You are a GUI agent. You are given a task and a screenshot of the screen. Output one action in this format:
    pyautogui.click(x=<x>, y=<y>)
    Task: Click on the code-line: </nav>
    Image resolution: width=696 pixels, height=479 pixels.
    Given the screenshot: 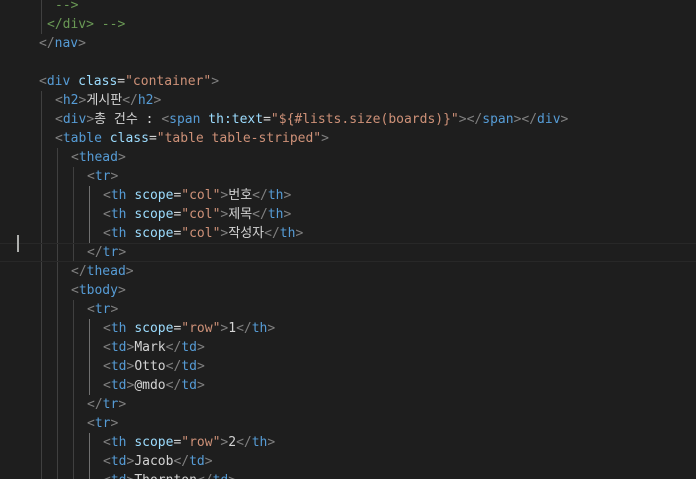 What is the action you would take?
    pyautogui.click(x=348, y=43)
    